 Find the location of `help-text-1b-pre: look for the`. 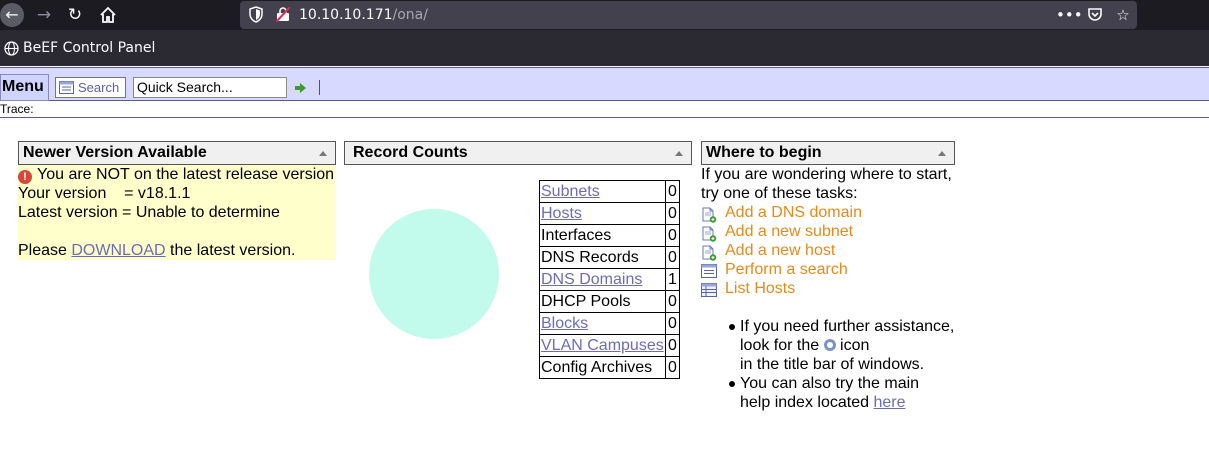

help-text-1b-pre: look for the is located at coordinates (782, 345).